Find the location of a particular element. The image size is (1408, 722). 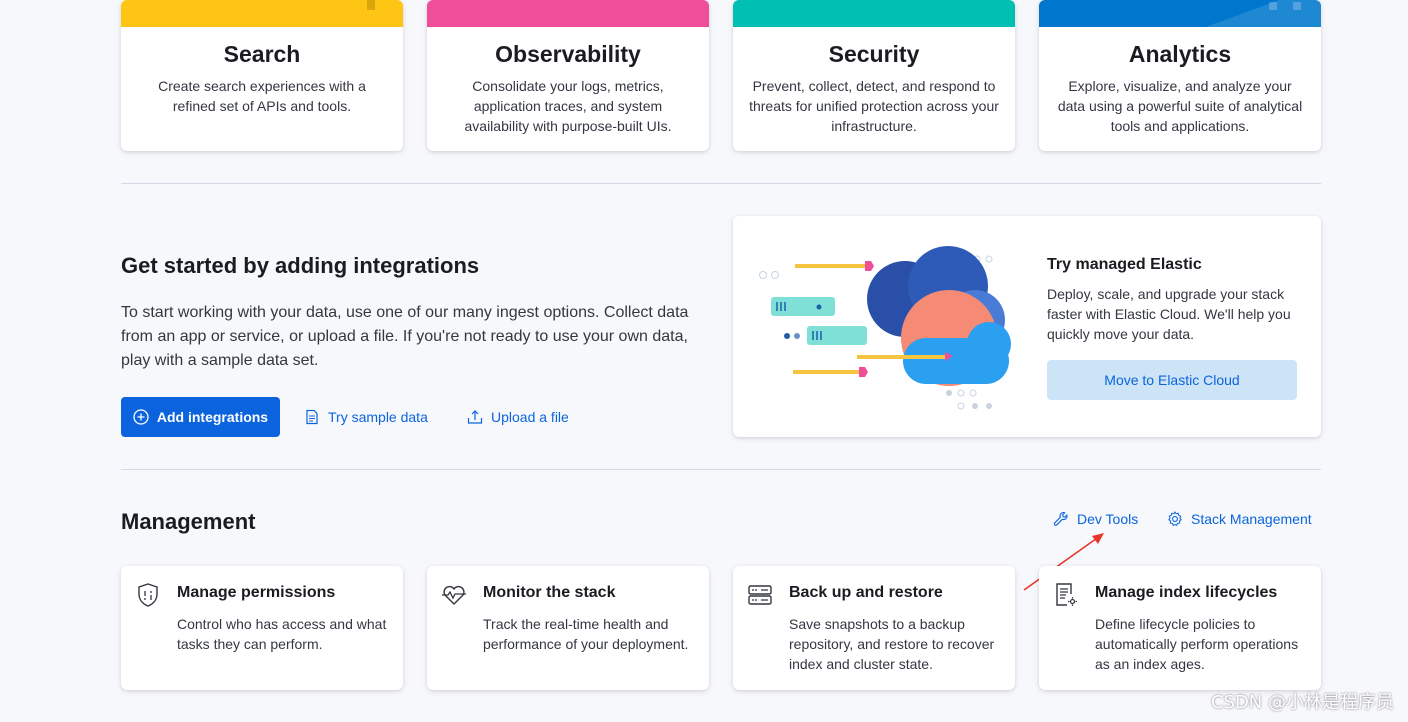

add-integrations-button: Add integrations is located at coordinates (200, 417).